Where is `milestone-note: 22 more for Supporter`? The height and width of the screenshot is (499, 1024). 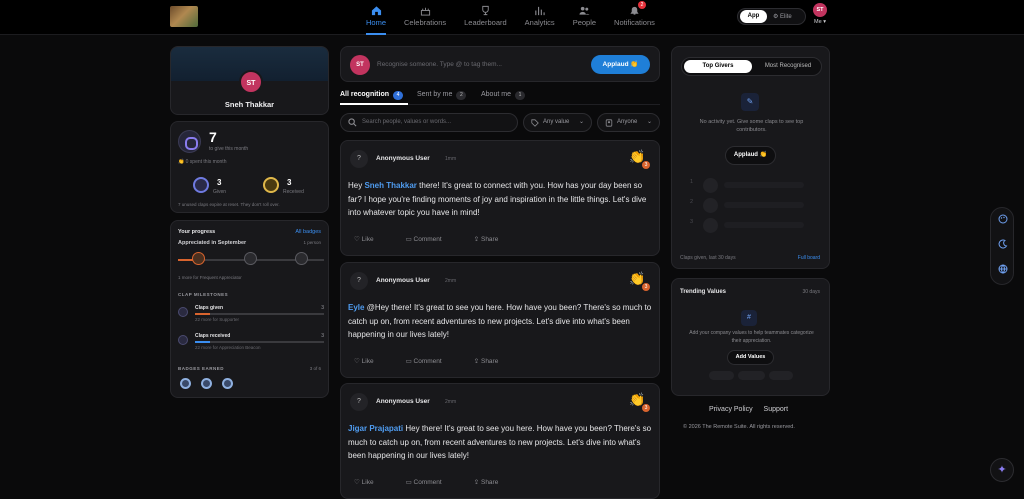 milestone-note: 22 more for Supporter is located at coordinates (217, 319).